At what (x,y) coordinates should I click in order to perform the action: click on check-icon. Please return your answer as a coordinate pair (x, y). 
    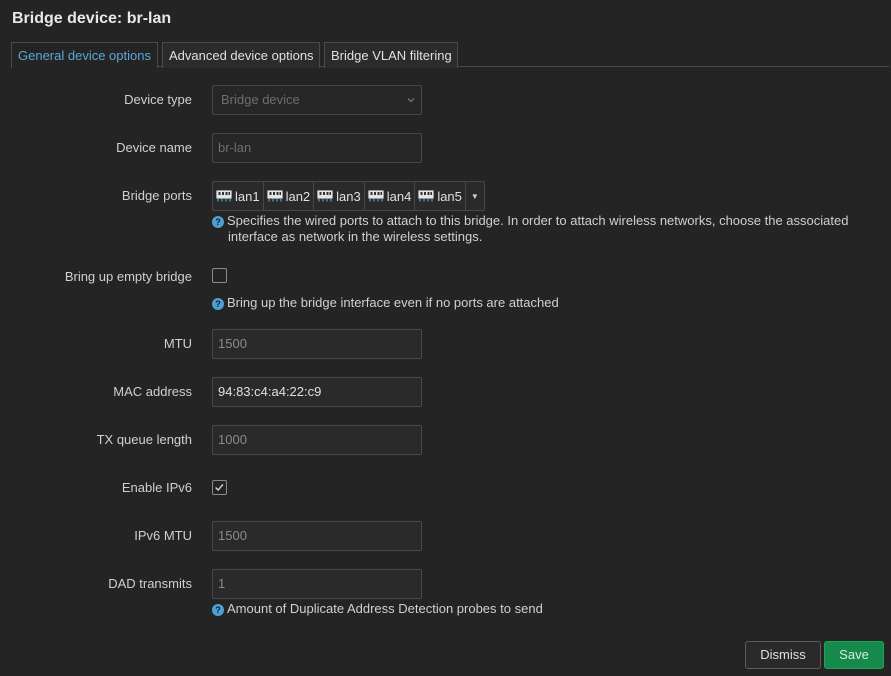
    Looking at the image, I should click on (219, 488).